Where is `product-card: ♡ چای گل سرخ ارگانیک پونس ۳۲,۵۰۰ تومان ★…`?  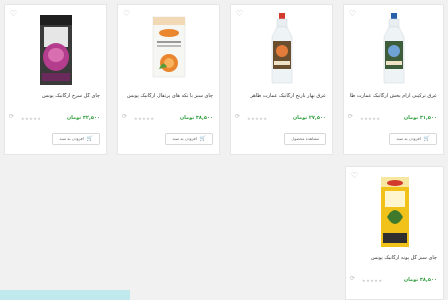
product-card: ♡ چای گل سرخ ارگانیک پونس ۳۲,۵۰۰ تومان ★… is located at coordinates (55, 79).